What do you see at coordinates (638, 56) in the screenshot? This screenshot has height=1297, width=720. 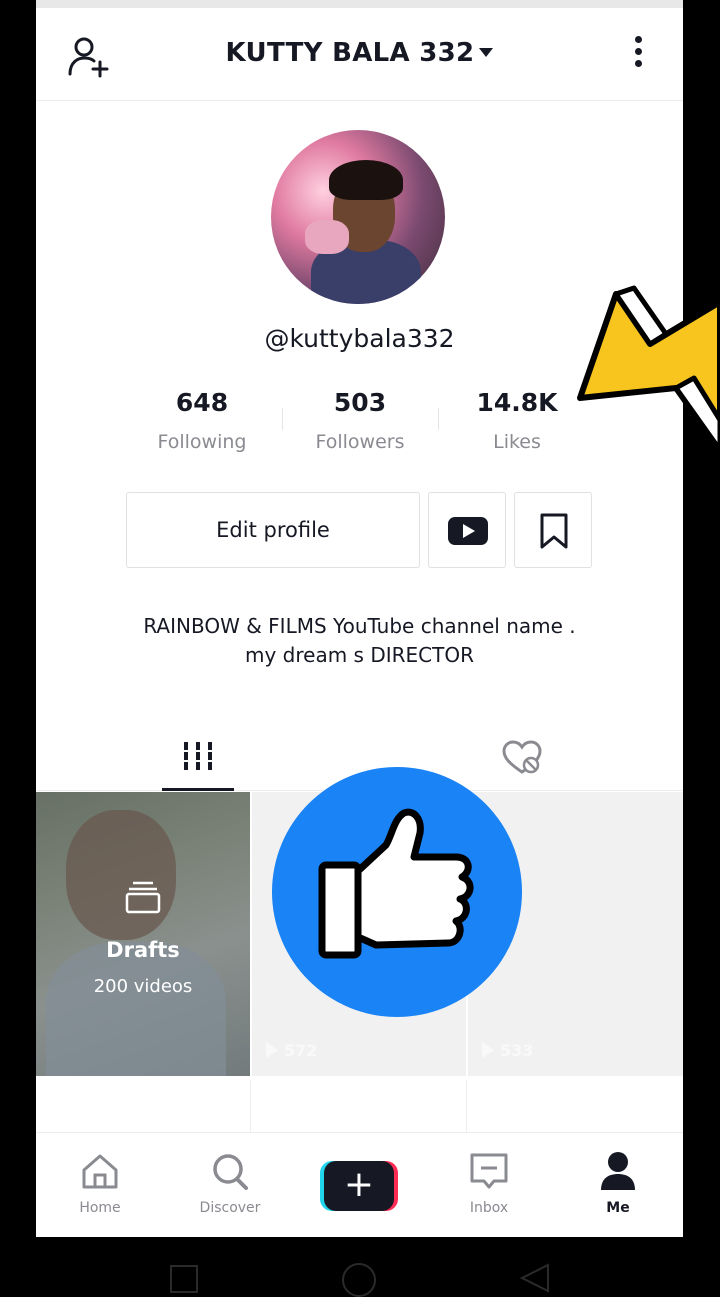 I see `more-vertical-icon` at bounding box center [638, 56].